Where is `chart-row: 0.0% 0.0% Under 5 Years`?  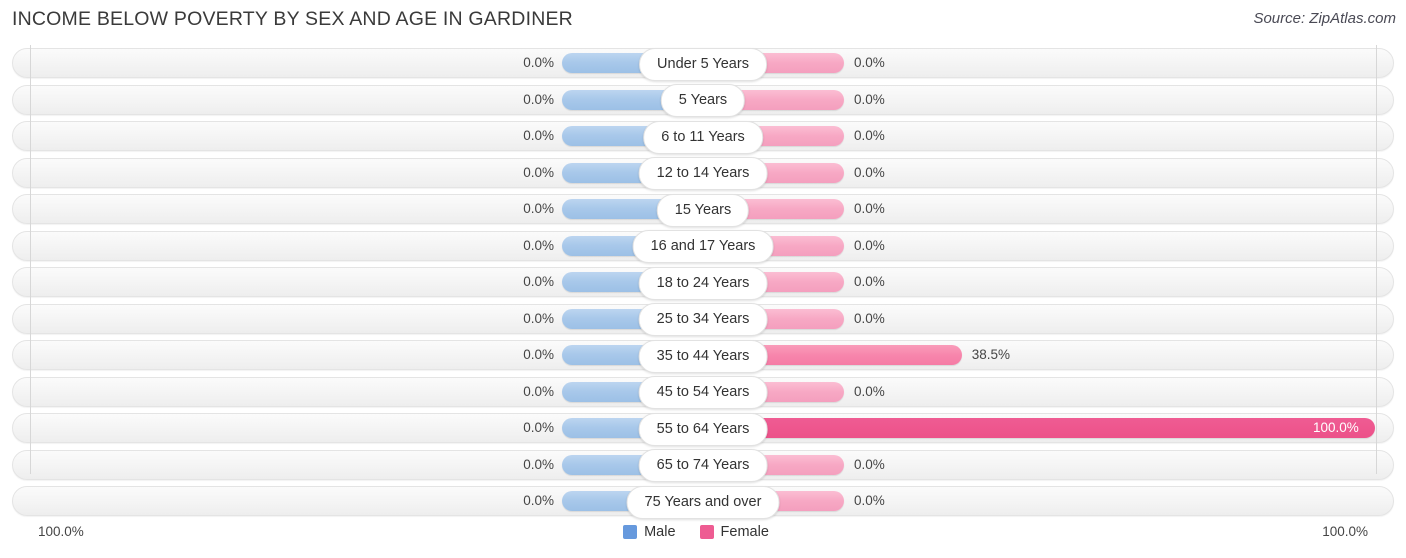
chart-row: 0.0% 0.0% Under 5 Years is located at coordinates (703, 63).